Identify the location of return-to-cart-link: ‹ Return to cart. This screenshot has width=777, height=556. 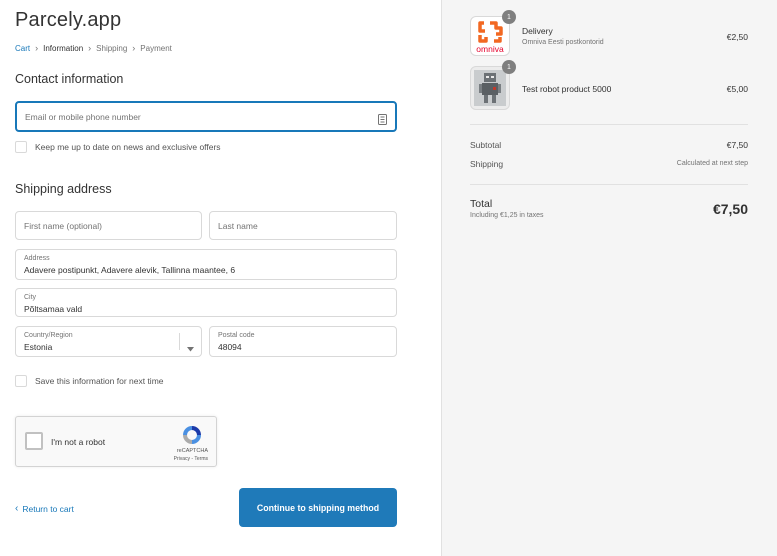
(44, 509).